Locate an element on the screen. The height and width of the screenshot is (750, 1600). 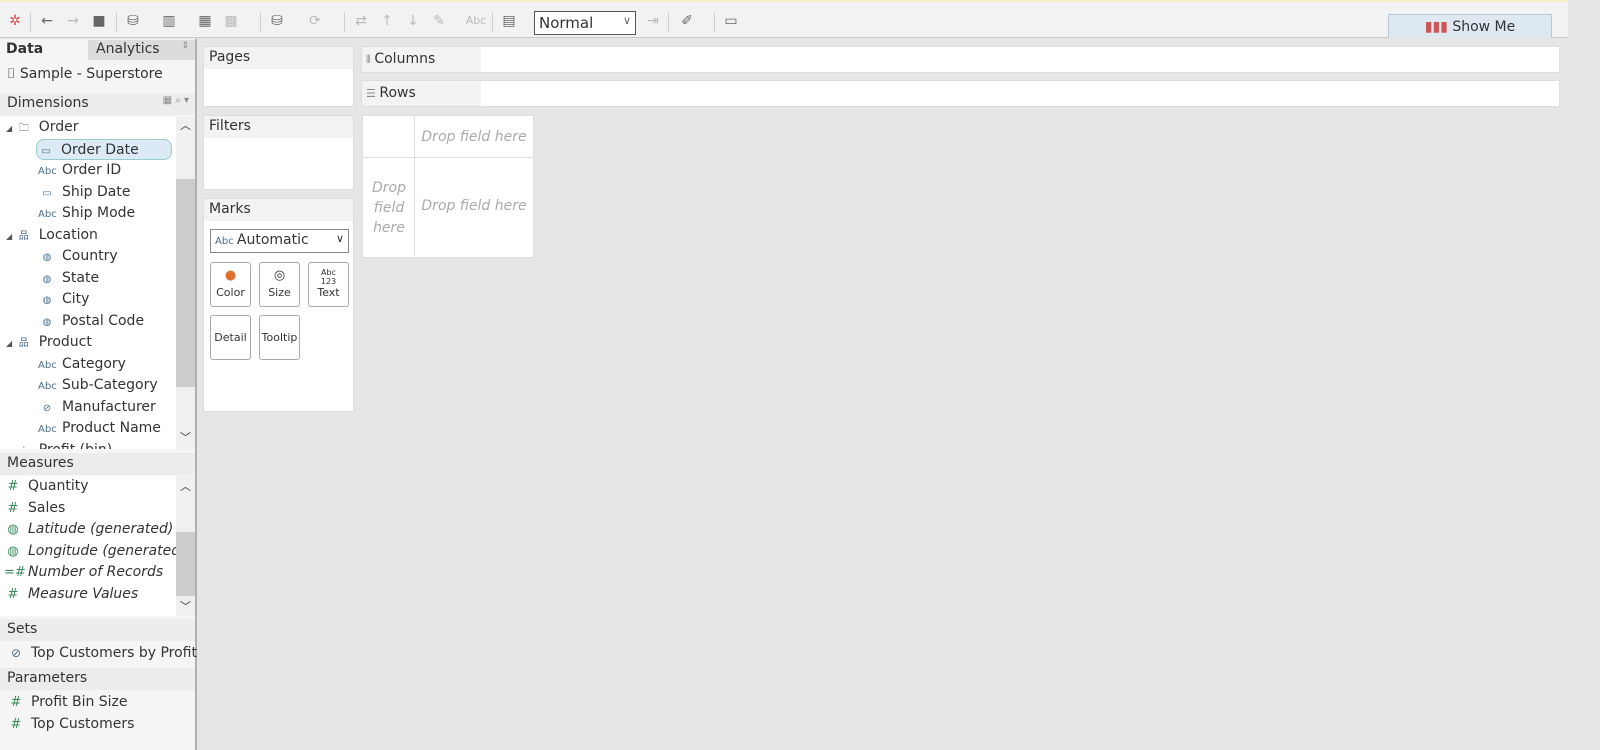
dimension-item: Abc Order ID is located at coordinates (79, 170).